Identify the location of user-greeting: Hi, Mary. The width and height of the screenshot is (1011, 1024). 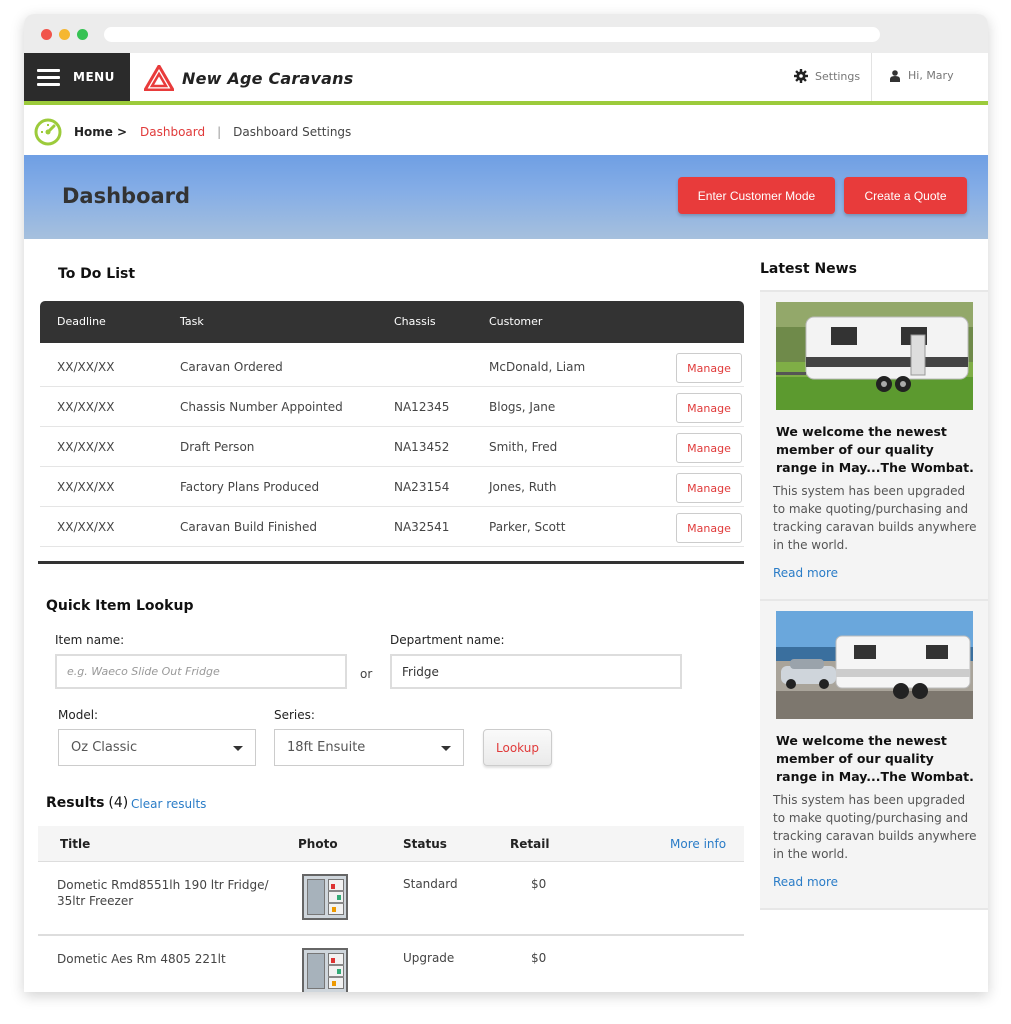
(931, 75).